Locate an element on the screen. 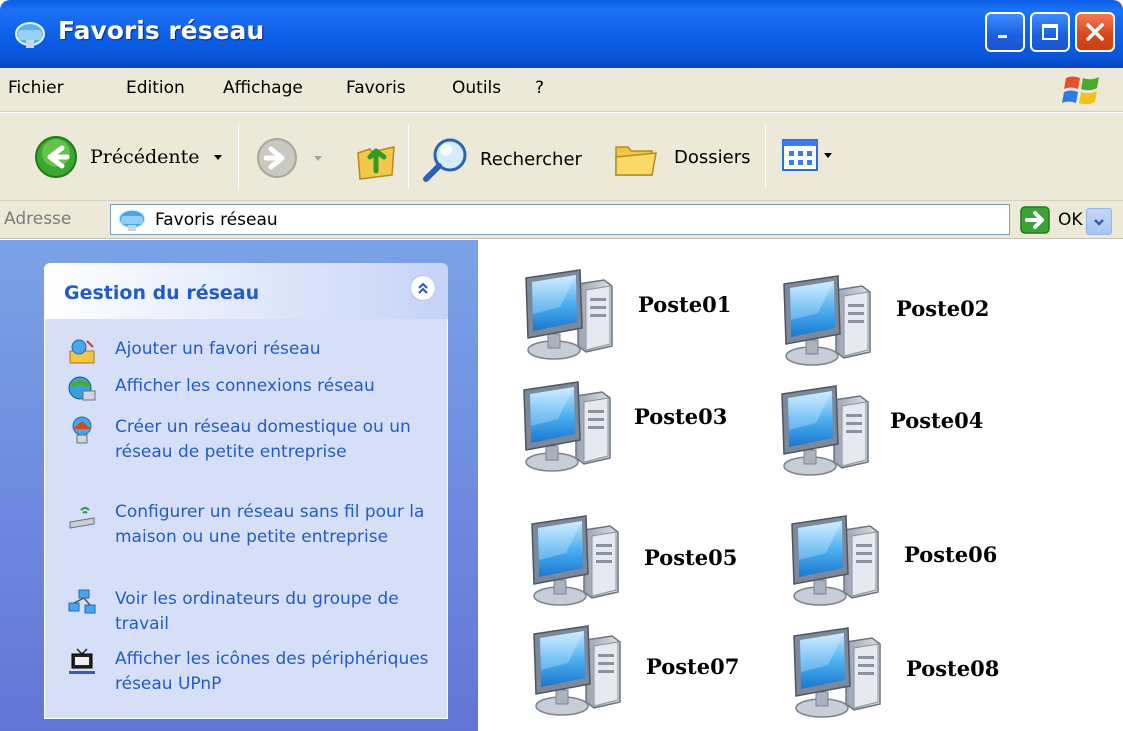 This screenshot has height=731, width=1123. maximize-button is located at coordinates (1050, 32).